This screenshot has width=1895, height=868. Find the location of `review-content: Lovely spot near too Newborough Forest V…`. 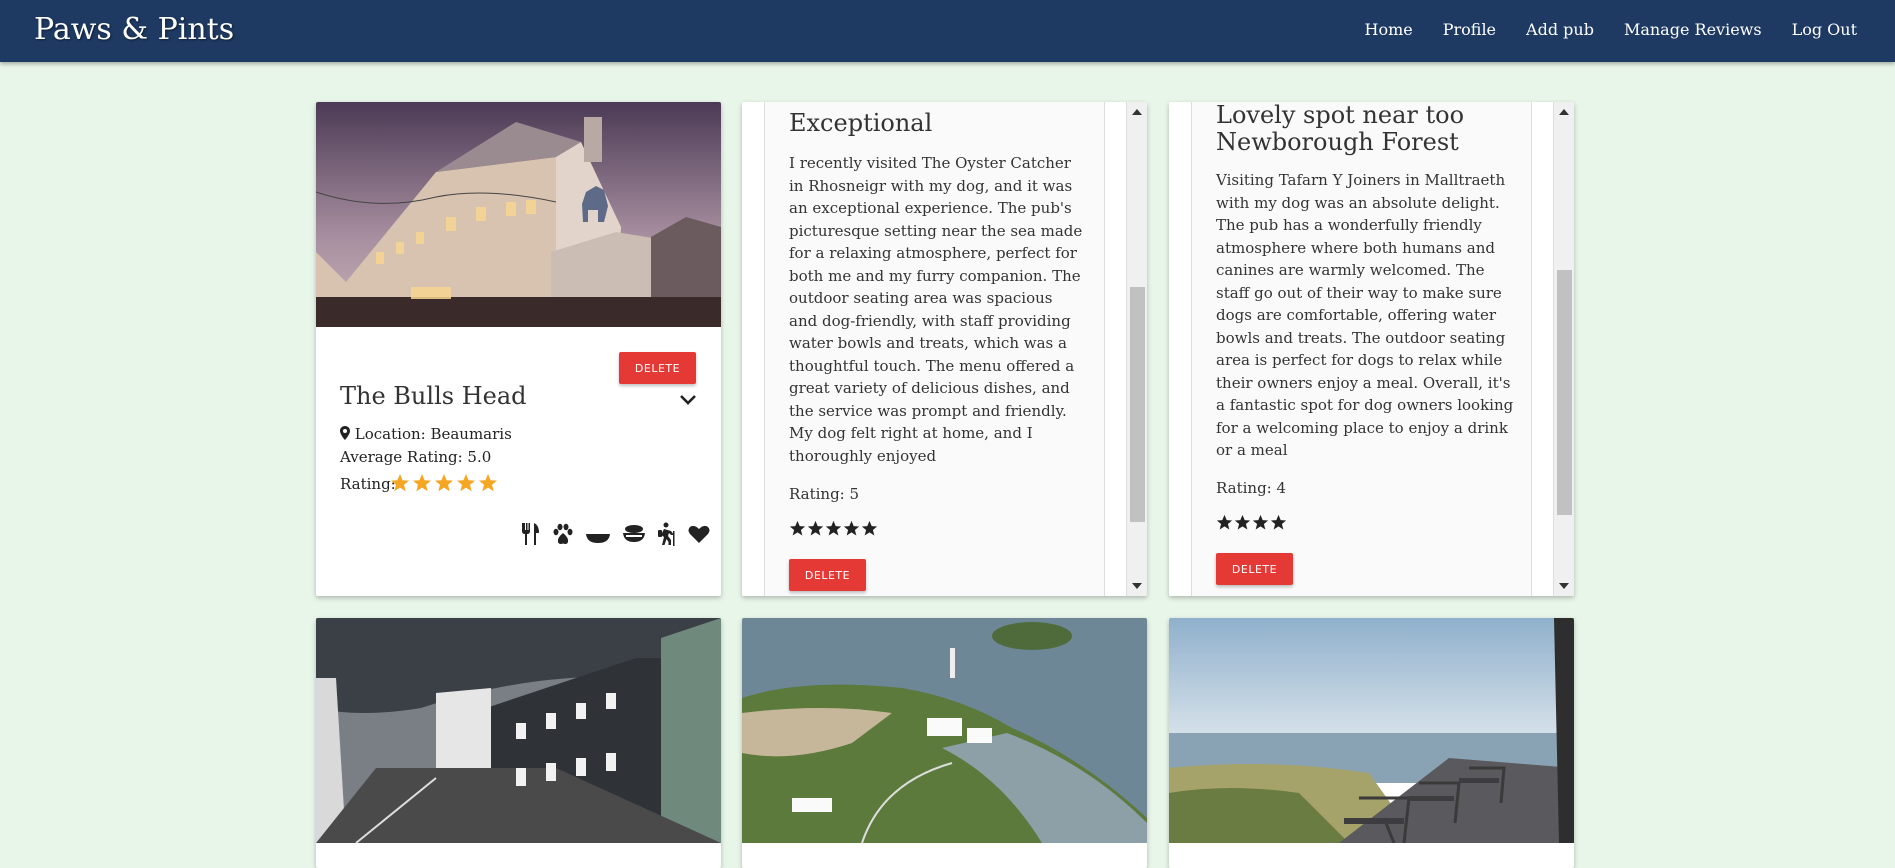

review-content: Lovely spot near too Newborough Forest V… is located at coordinates (1361, 349).